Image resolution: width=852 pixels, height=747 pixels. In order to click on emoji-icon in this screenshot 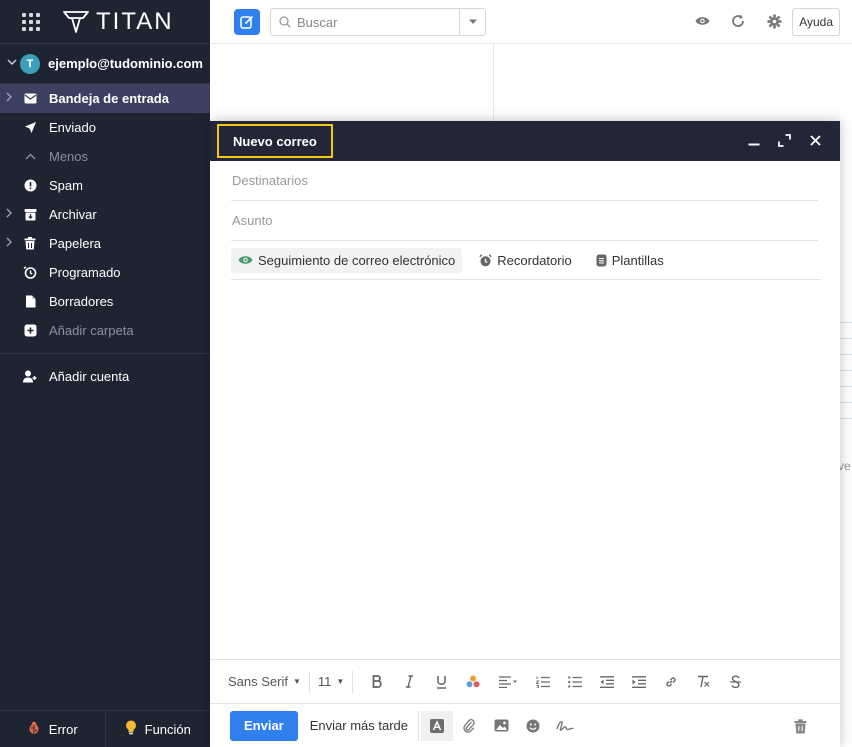, I will do `click(533, 725)`.